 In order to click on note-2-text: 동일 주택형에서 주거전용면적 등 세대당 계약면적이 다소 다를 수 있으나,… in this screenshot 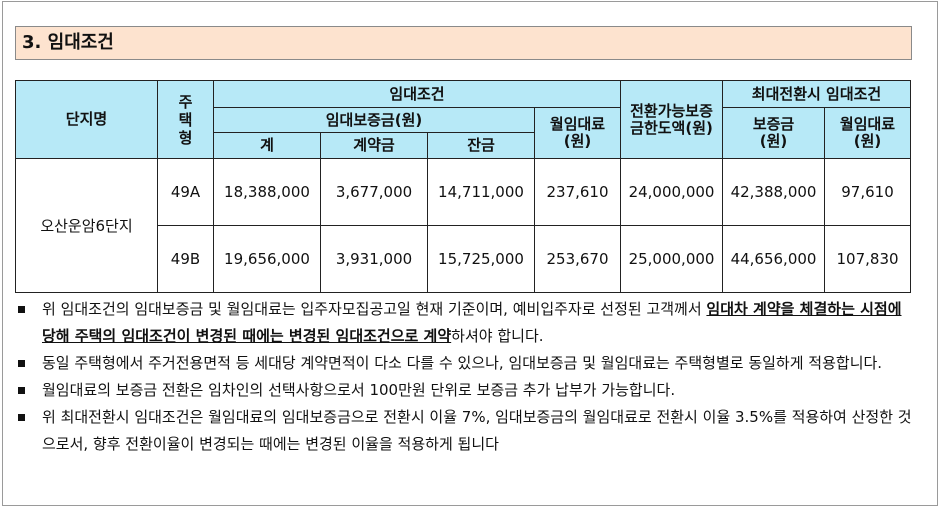, I will do `click(462, 363)`.